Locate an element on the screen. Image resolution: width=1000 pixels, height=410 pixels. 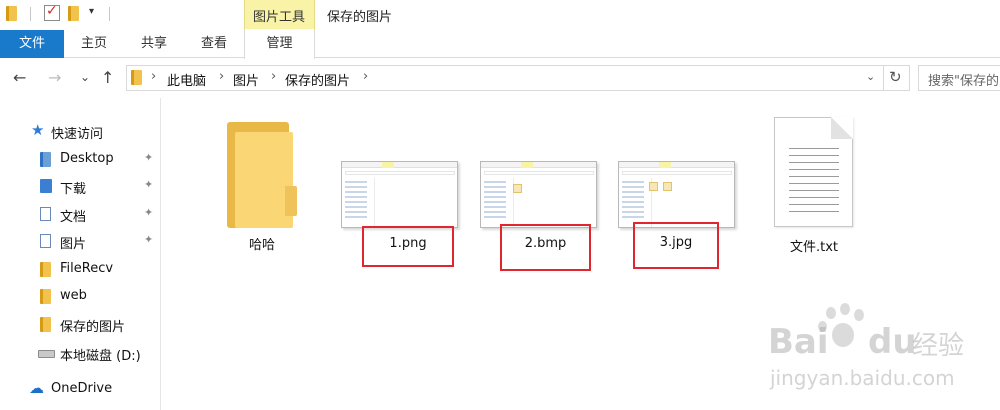
window-title: 保存的图片 is located at coordinates (360, 17).